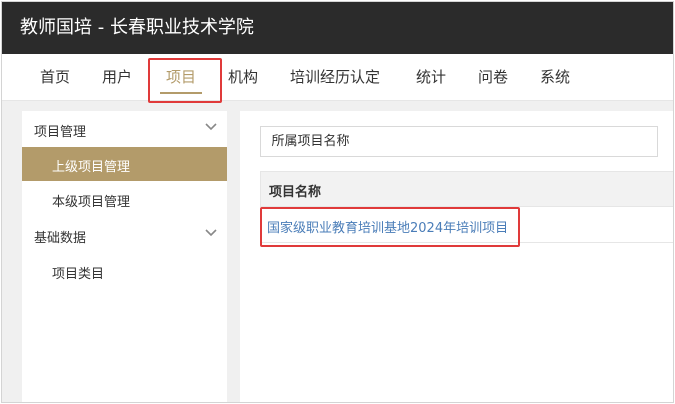 Image resolution: width=675 pixels, height=404 pixels. What do you see at coordinates (310, 141) in the screenshot?
I see `filter-label: 所属项目名称` at bounding box center [310, 141].